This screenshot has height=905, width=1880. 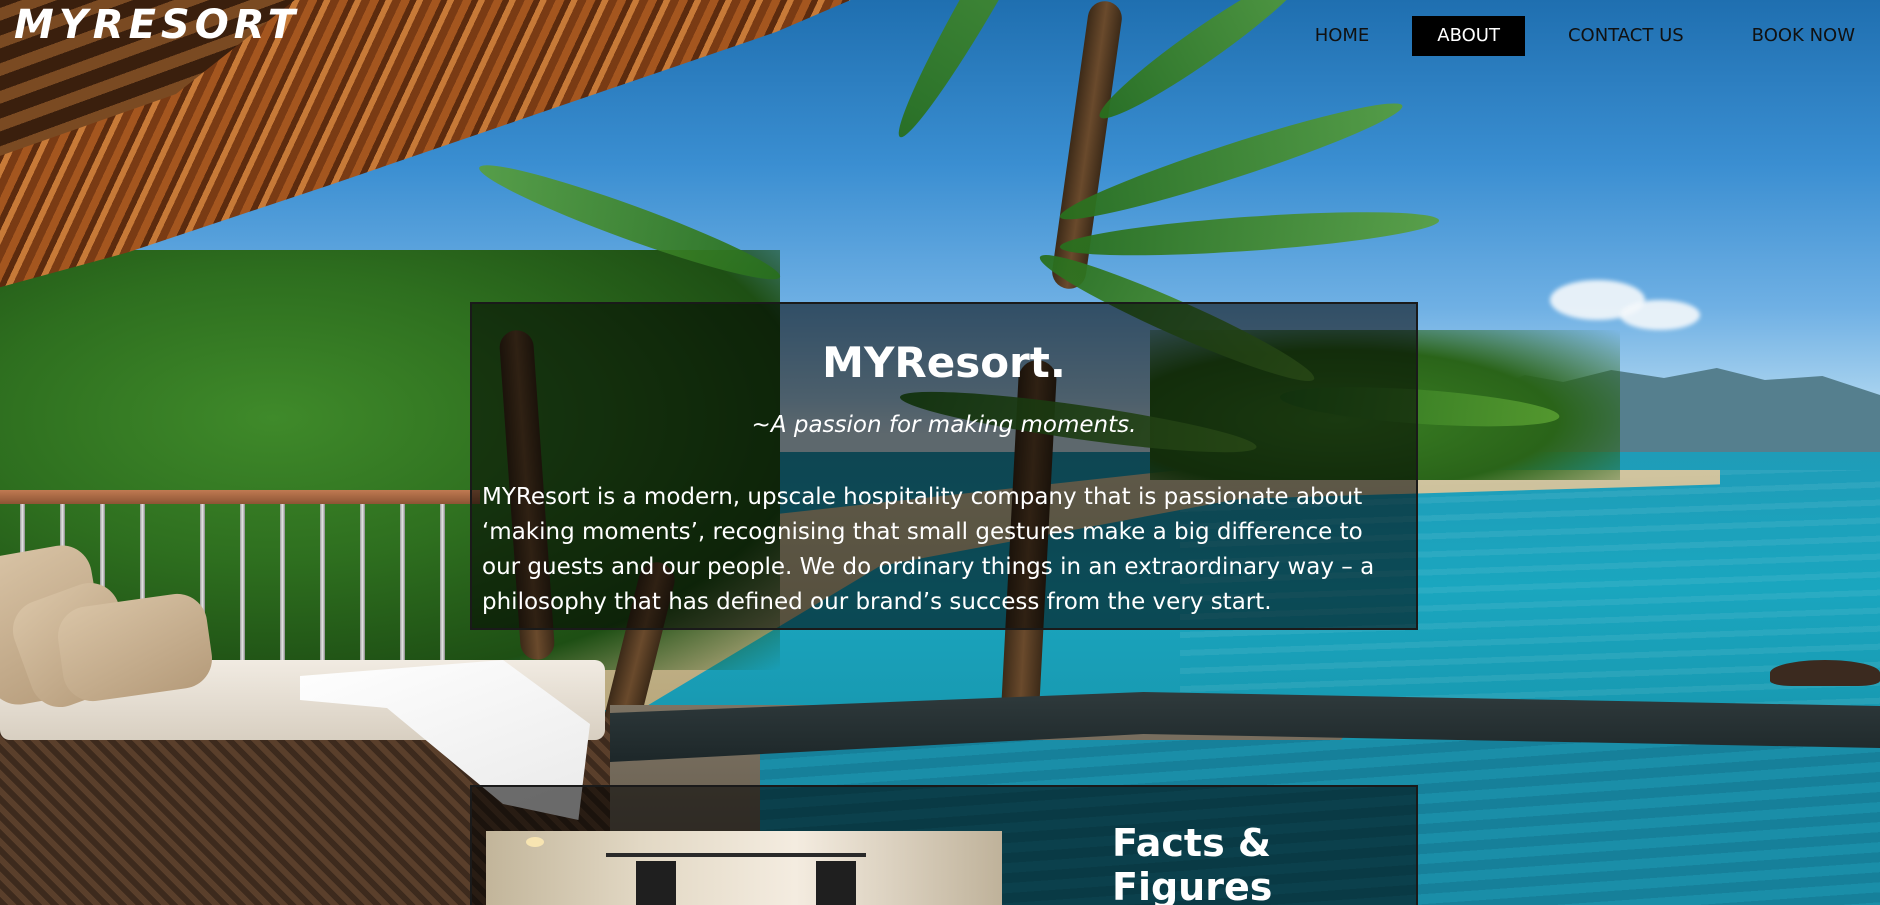 I want to click on site-logo: MYRESORT, so click(x=157, y=25).